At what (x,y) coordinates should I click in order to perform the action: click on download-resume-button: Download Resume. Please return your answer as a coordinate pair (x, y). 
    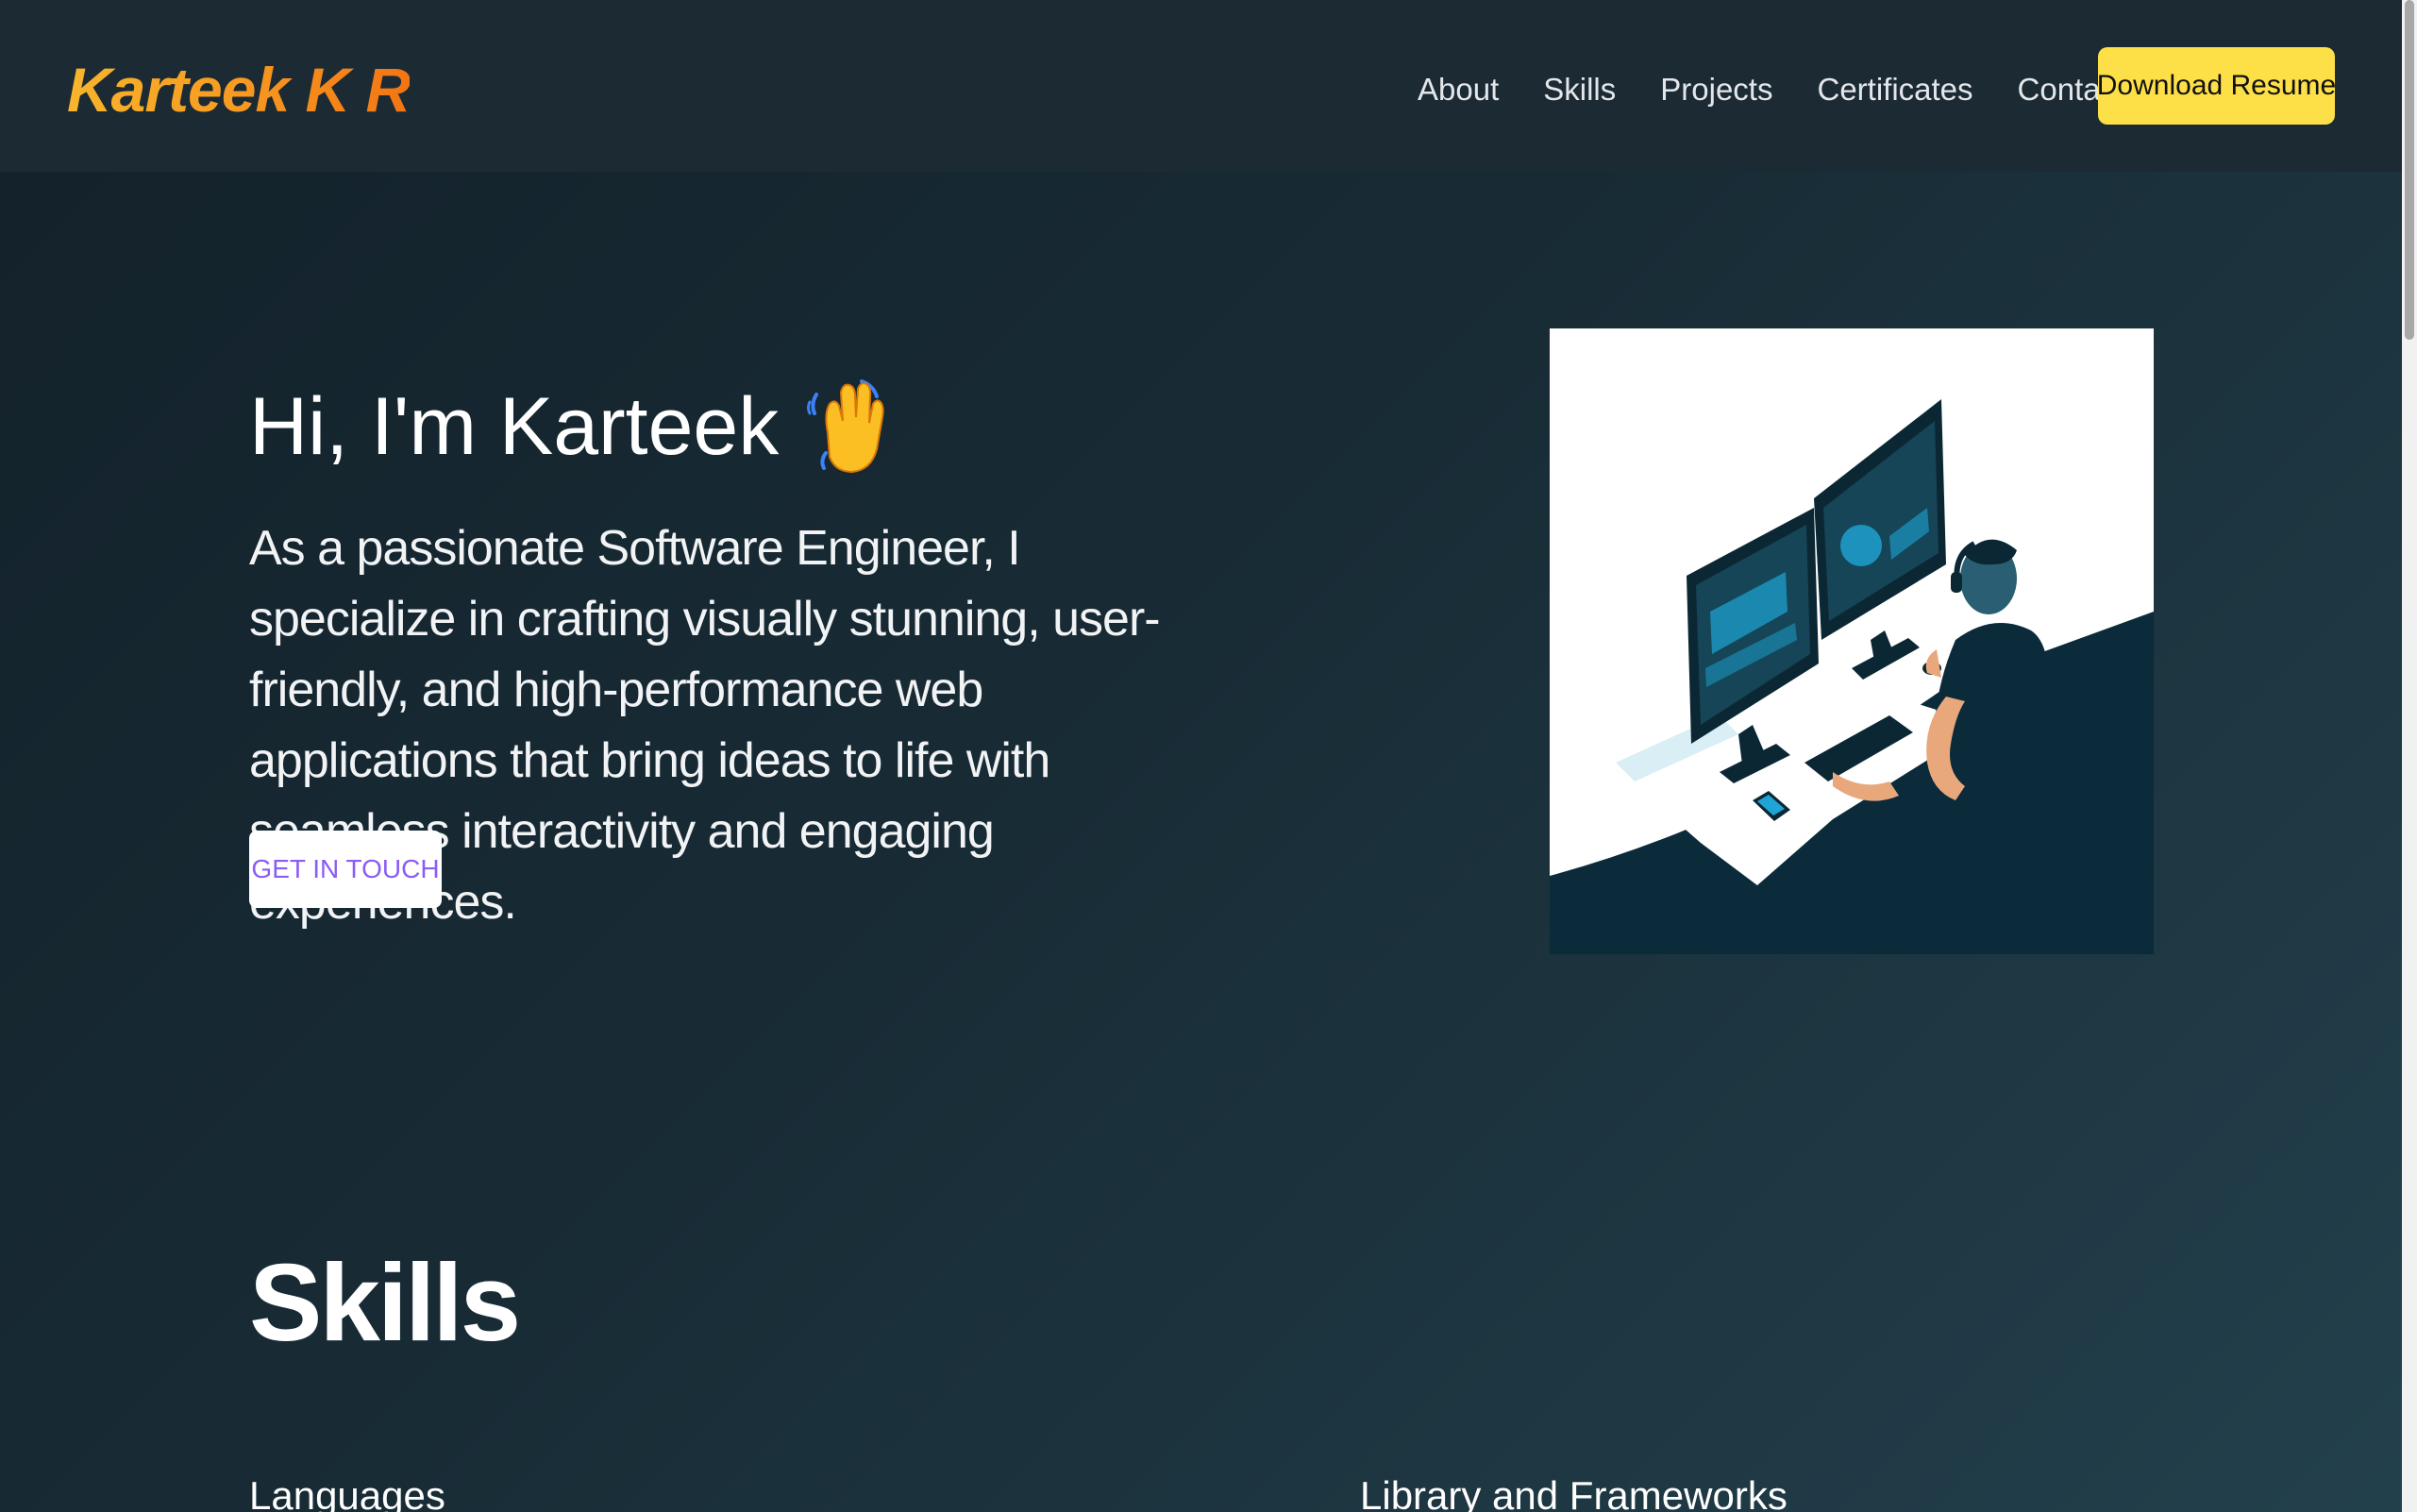
    Looking at the image, I should click on (2216, 86).